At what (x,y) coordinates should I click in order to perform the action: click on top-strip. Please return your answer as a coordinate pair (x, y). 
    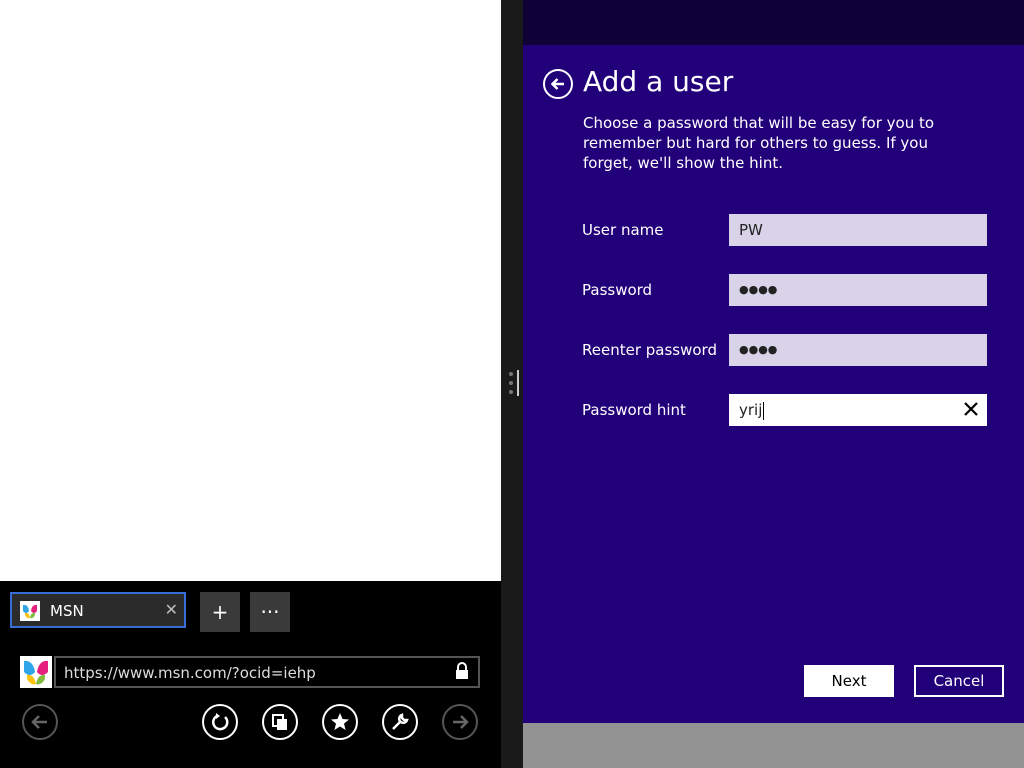
    Looking at the image, I should click on (773, 22).